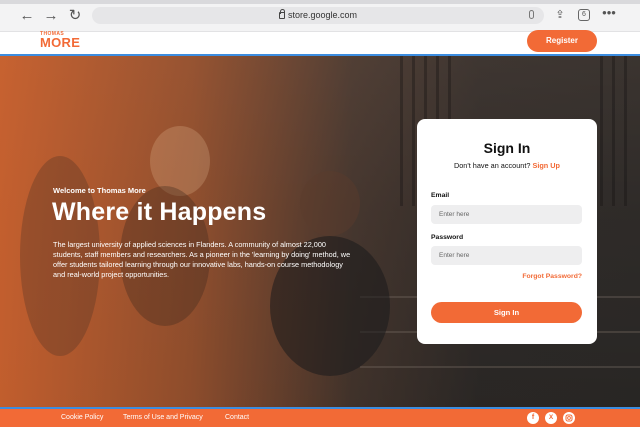 The height and width of the screenshot is (427, 640). I want to click on password-field, so click(506, 255).